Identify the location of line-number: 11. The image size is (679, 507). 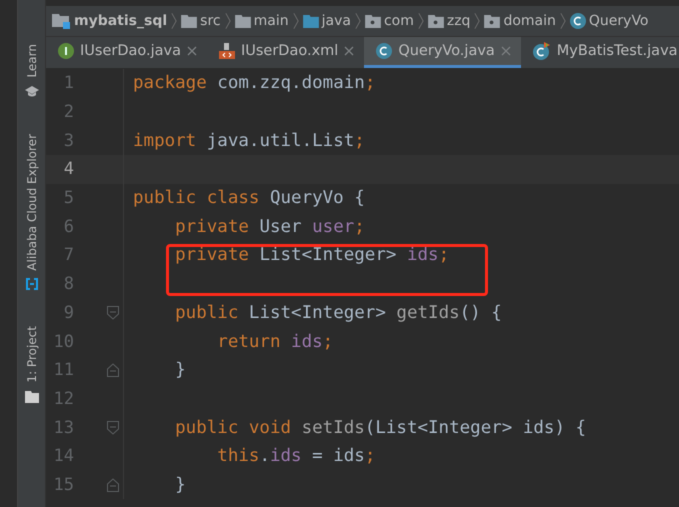
(63, 370).